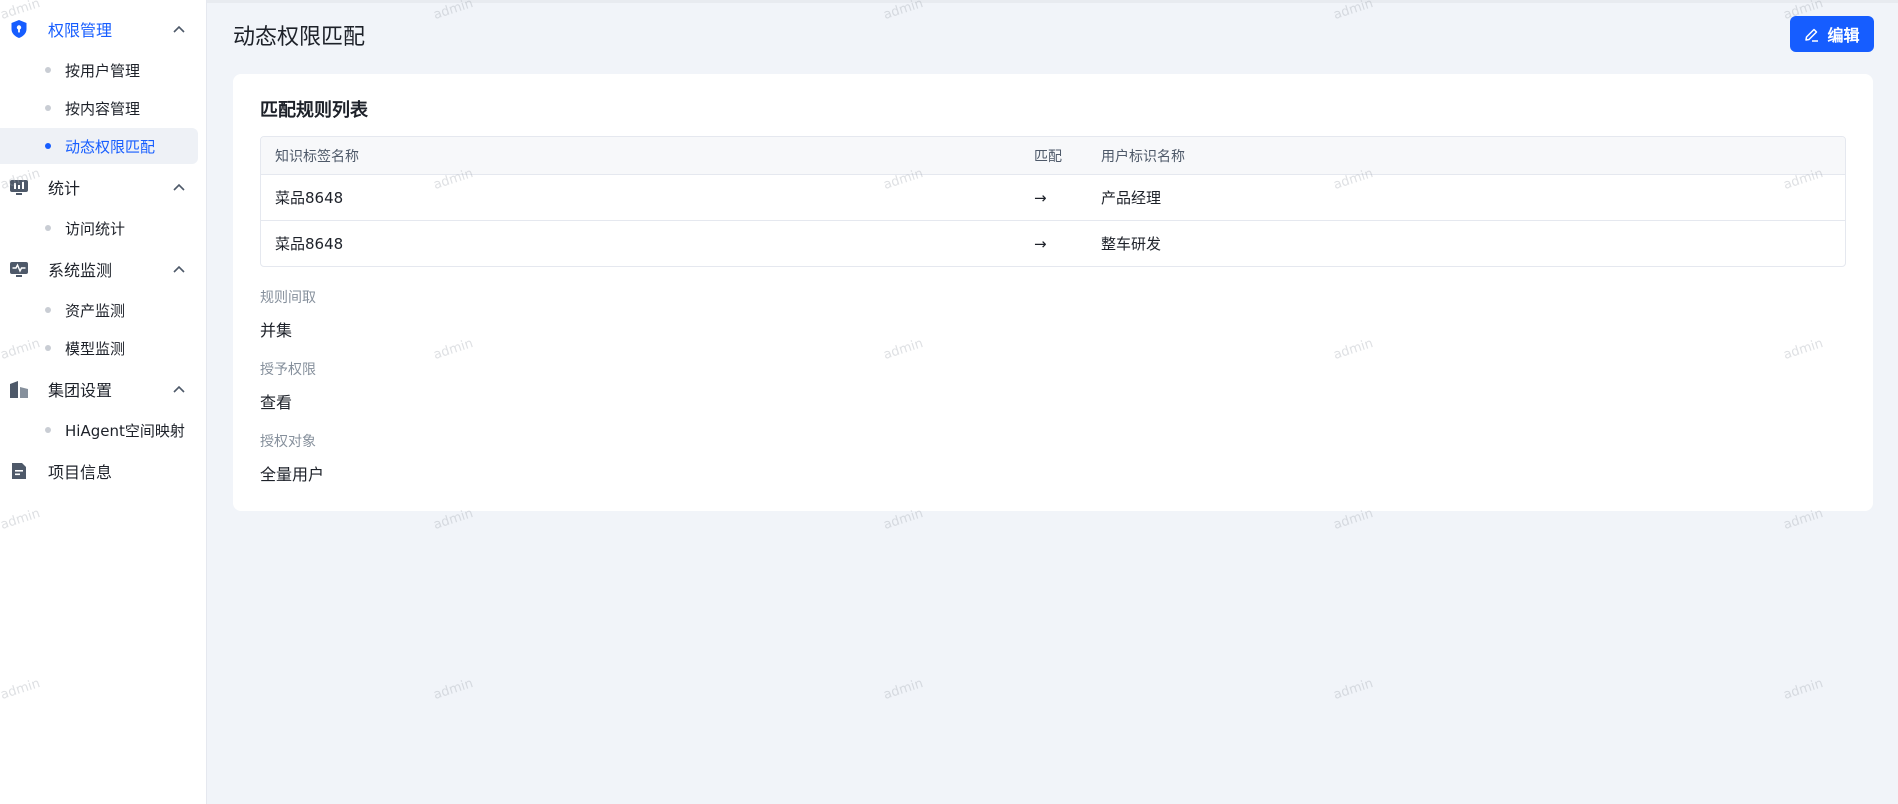 This screenshot has height=804, width=1898. What do you see at coordinates (95, 228) in the screenshot?
I see `sidebar-item-label: 访问统计` at bounding box center [95, 228].